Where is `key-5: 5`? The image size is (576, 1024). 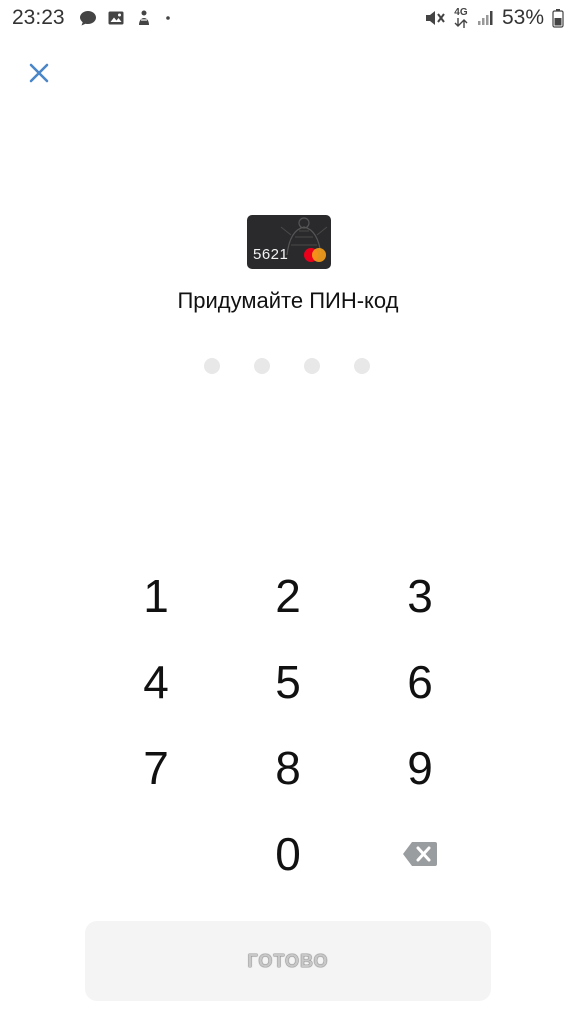
key-5: 5 is located at coordinates (288, 682).